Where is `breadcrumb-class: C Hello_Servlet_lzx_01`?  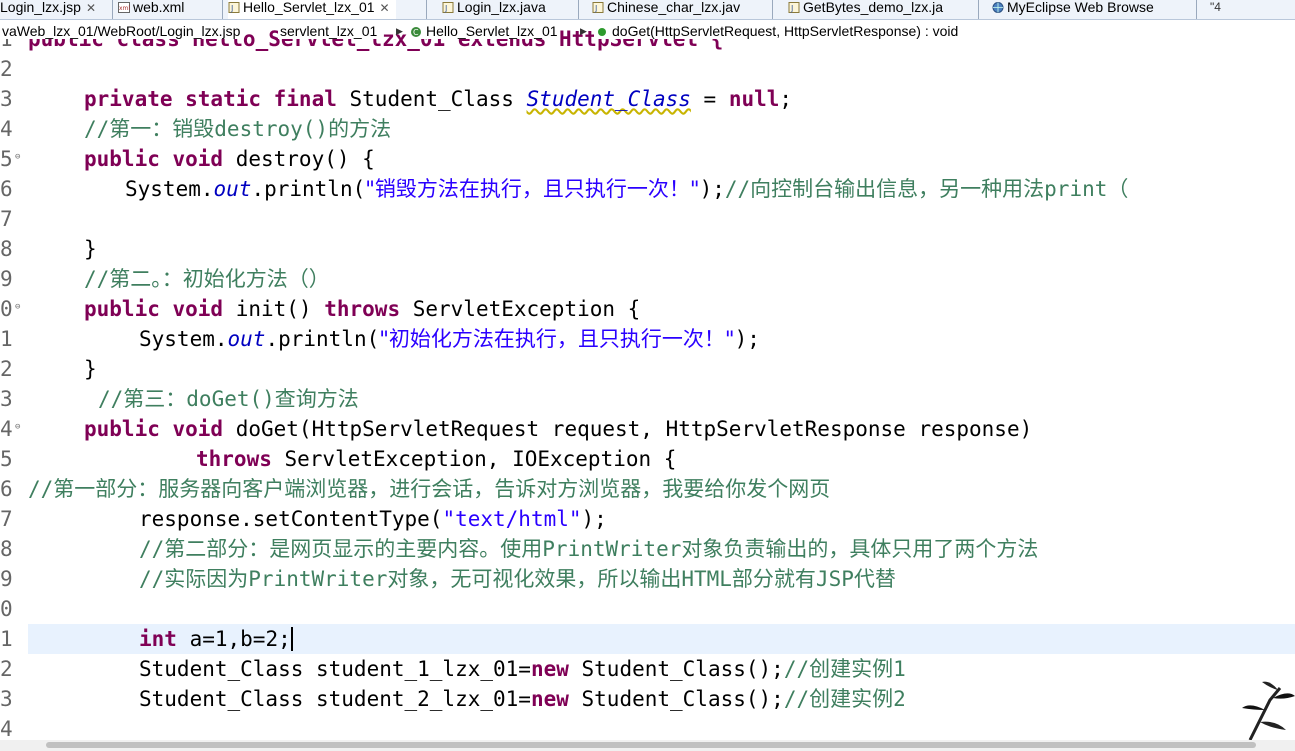 breadcrumb-class: C Hello_Servlet_lzx_01 is located at coordinates (484, 31).